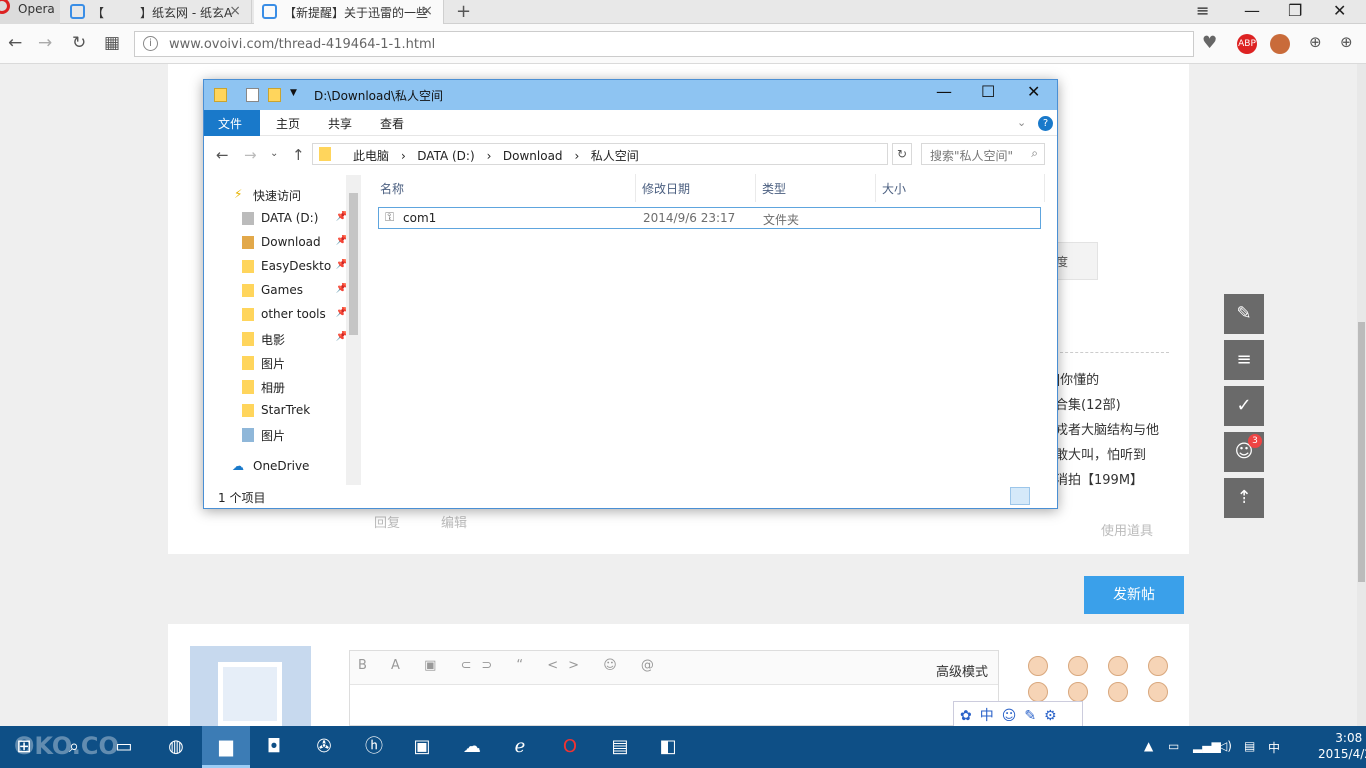 The height and width of the screenshot is (768, 1366). Describe the element at coordinates (1249, 746) in the screenshot. I see `message-icon: ▤` at that location.